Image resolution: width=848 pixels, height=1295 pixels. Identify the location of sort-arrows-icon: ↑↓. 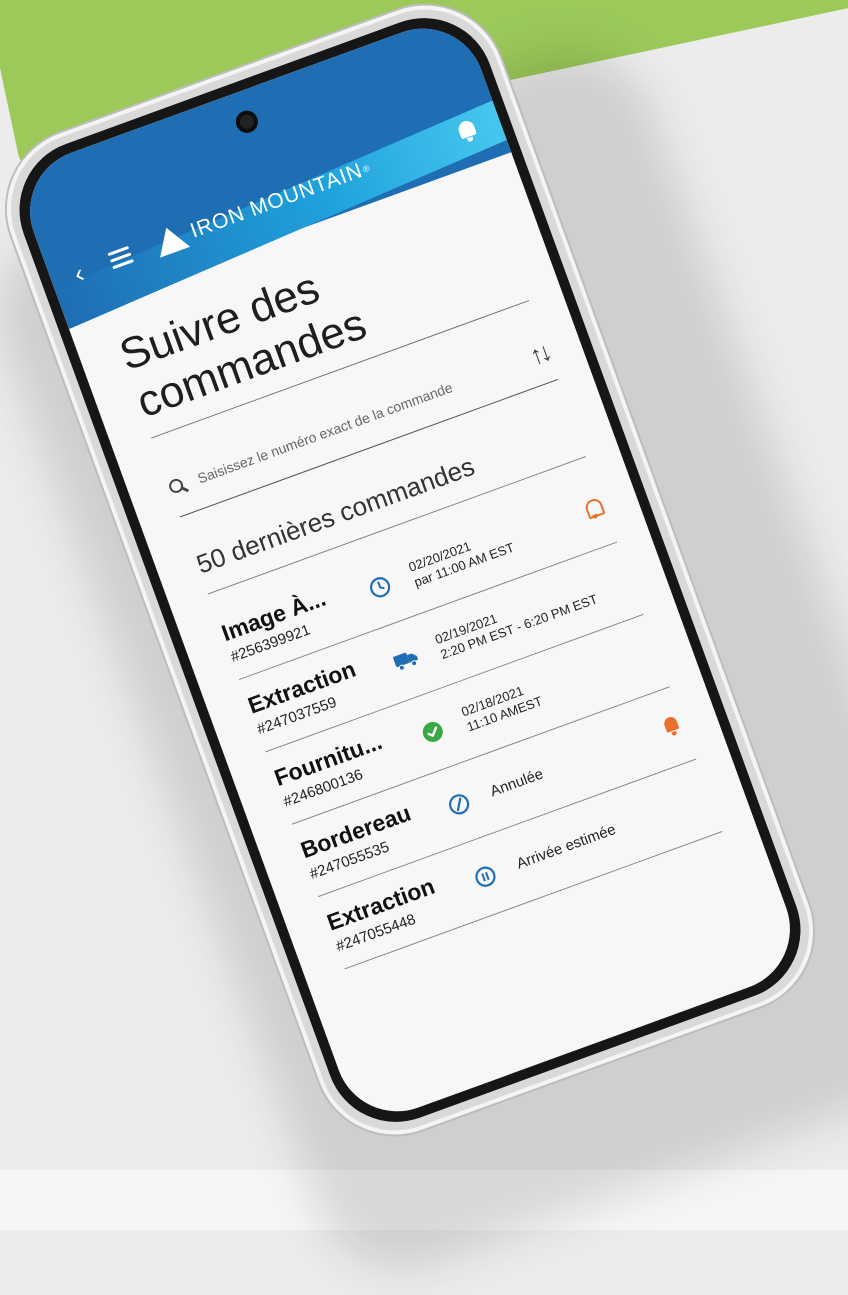
(539, 354).